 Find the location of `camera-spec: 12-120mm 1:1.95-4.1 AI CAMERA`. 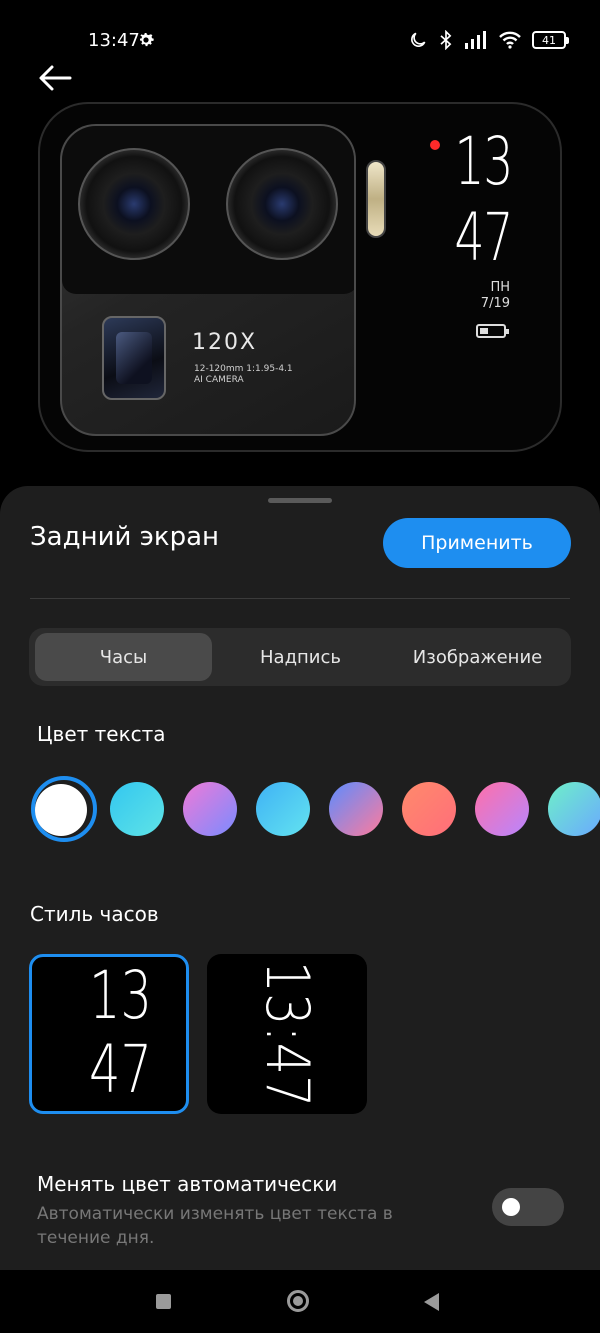

camera-spec: 12-120mm 1:1.95-4.1 AI CAMERA is located at coordinates (243, 375).